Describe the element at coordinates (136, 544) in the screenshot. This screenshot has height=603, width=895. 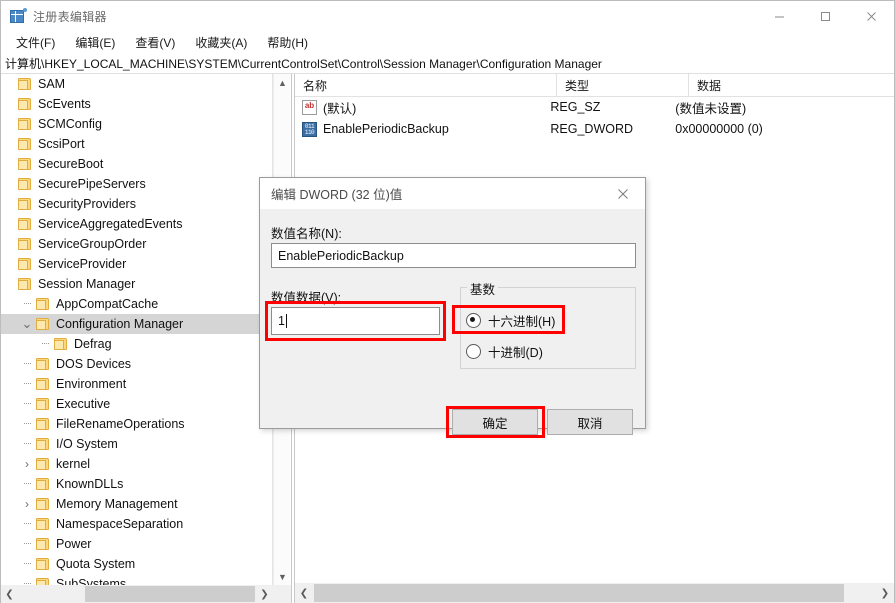
I see `tree-item: Power` at that location.